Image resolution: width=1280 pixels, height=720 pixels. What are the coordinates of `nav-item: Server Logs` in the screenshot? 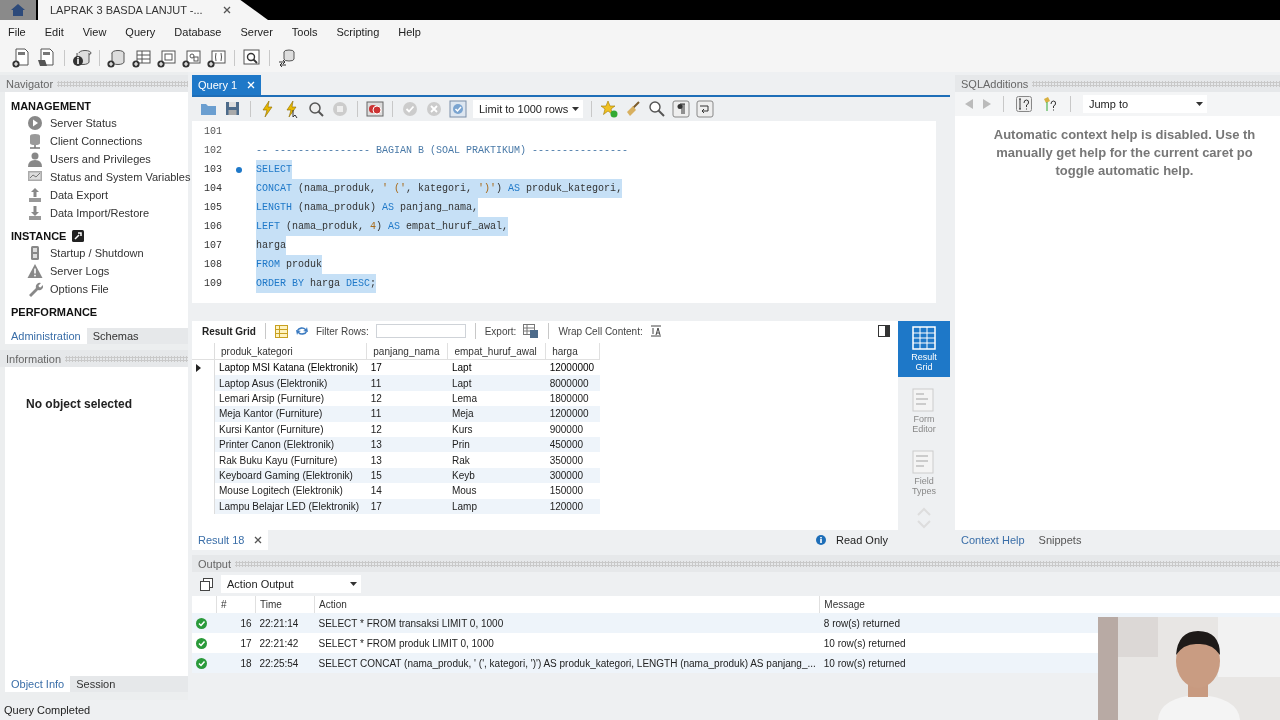 It's located at (60, 271).